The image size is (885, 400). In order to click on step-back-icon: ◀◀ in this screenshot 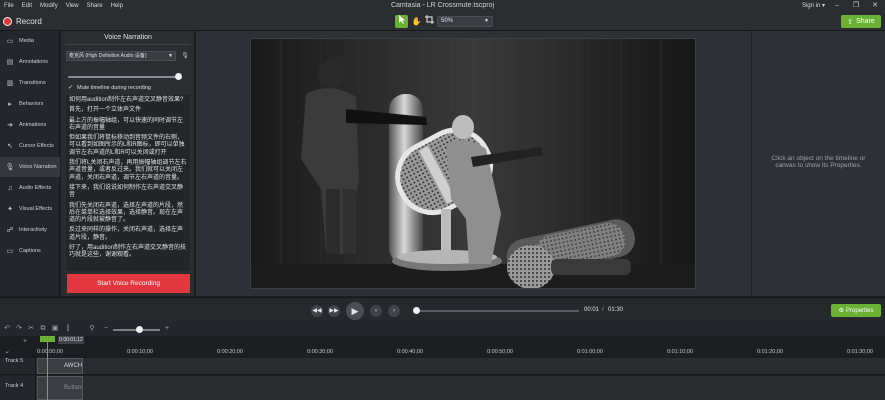, I will do `click(317, 311)`.